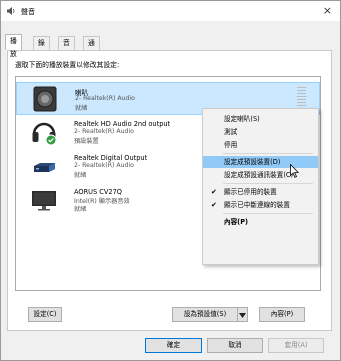  What do you see at coordinates (44, 167) in the screenshot?
I see `digital-output-icon` at bounding box center [44, 167].